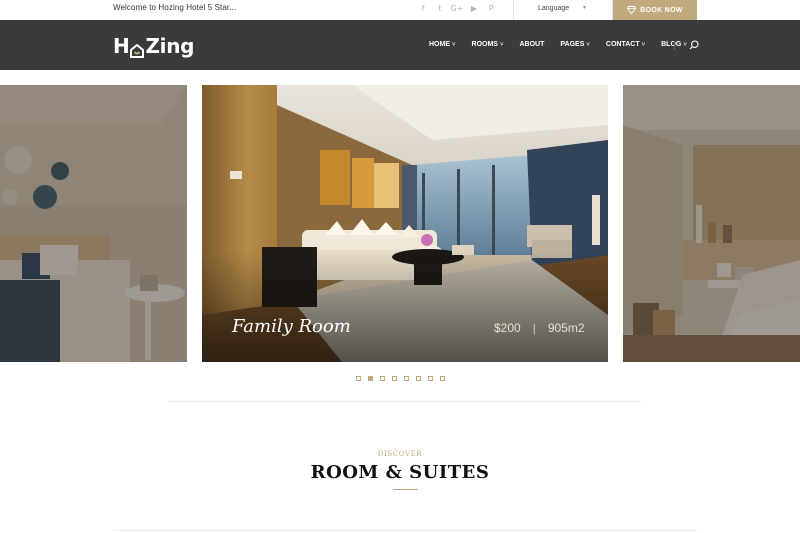 The image size is (800, 533). I want to click on menu-item-rooms: ROOMS ˅, so click(488, 44).